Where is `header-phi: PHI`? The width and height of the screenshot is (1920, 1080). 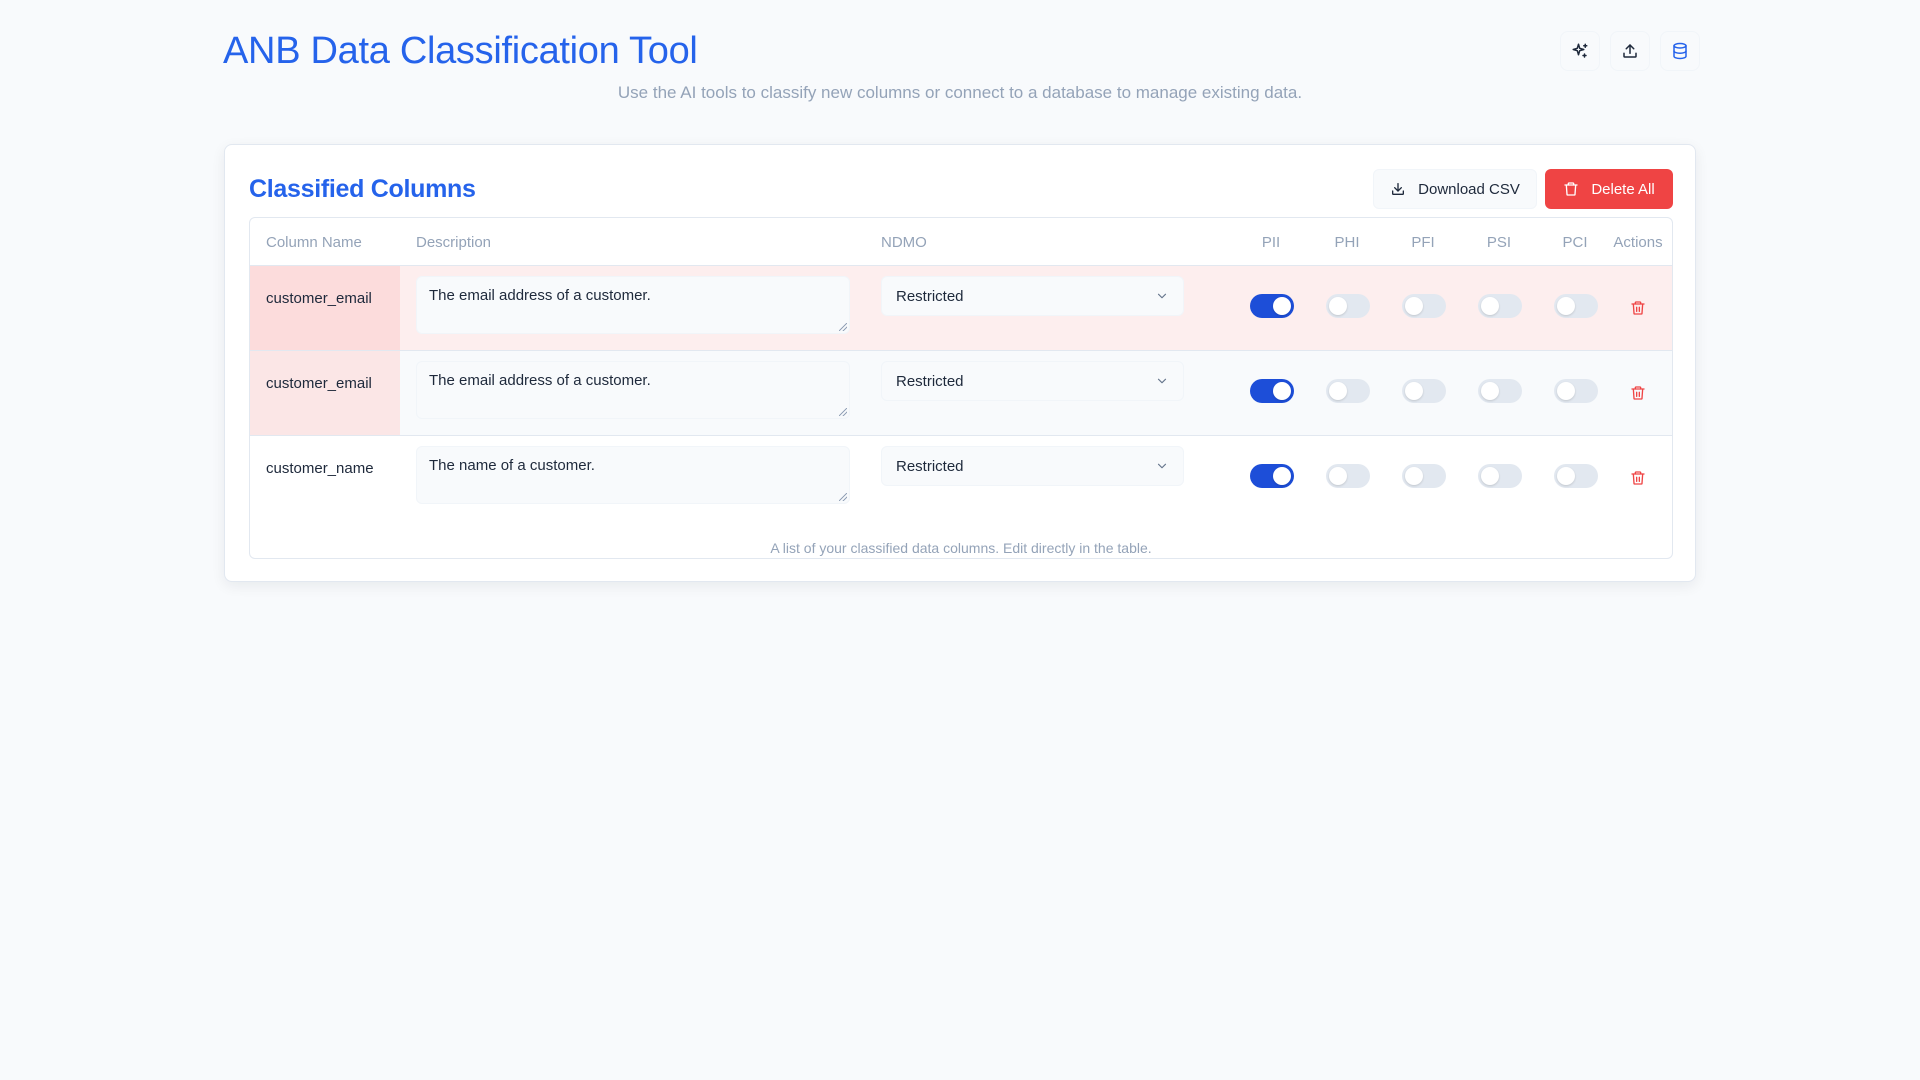 header-phi: PHI is located at coordinates (1347, 242).